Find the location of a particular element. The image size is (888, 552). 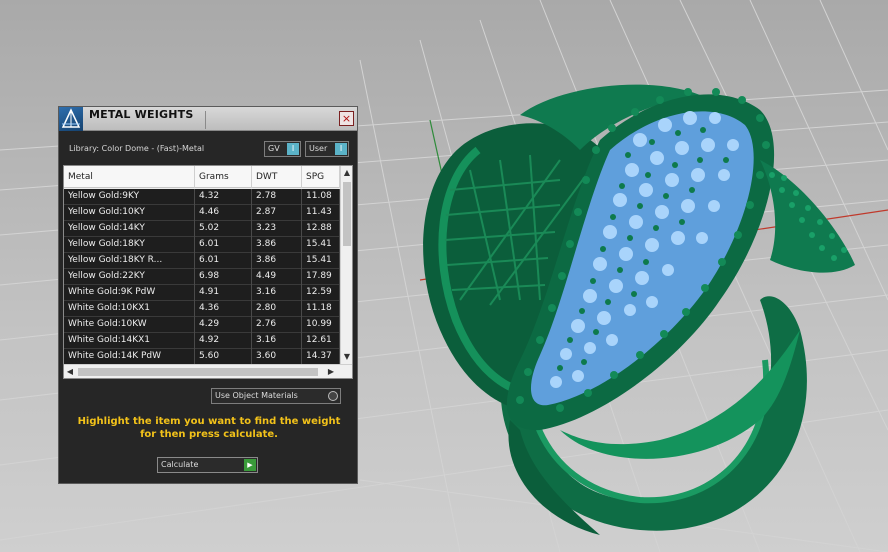

scroll-up-icon: ▲ is located at coordinates (347, 173).